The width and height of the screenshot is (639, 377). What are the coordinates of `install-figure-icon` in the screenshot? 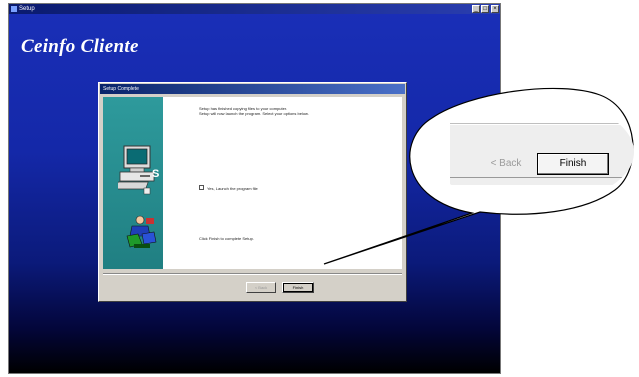 It's located at (141, 231).